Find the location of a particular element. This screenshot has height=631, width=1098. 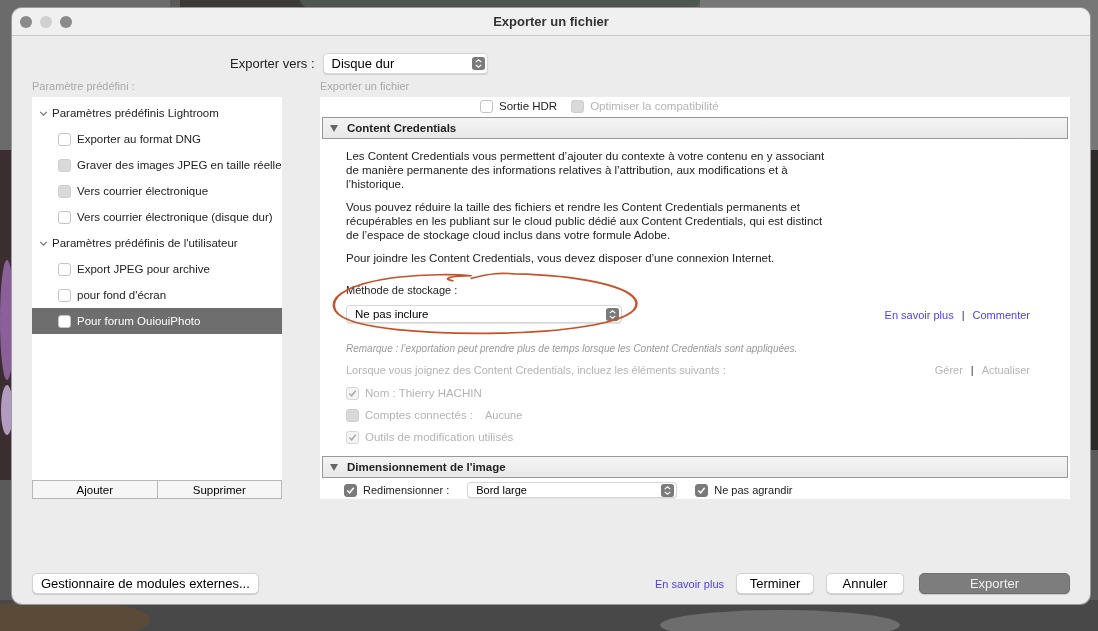

preset-action-button: Ajouter is located at coordinates (95, 489).